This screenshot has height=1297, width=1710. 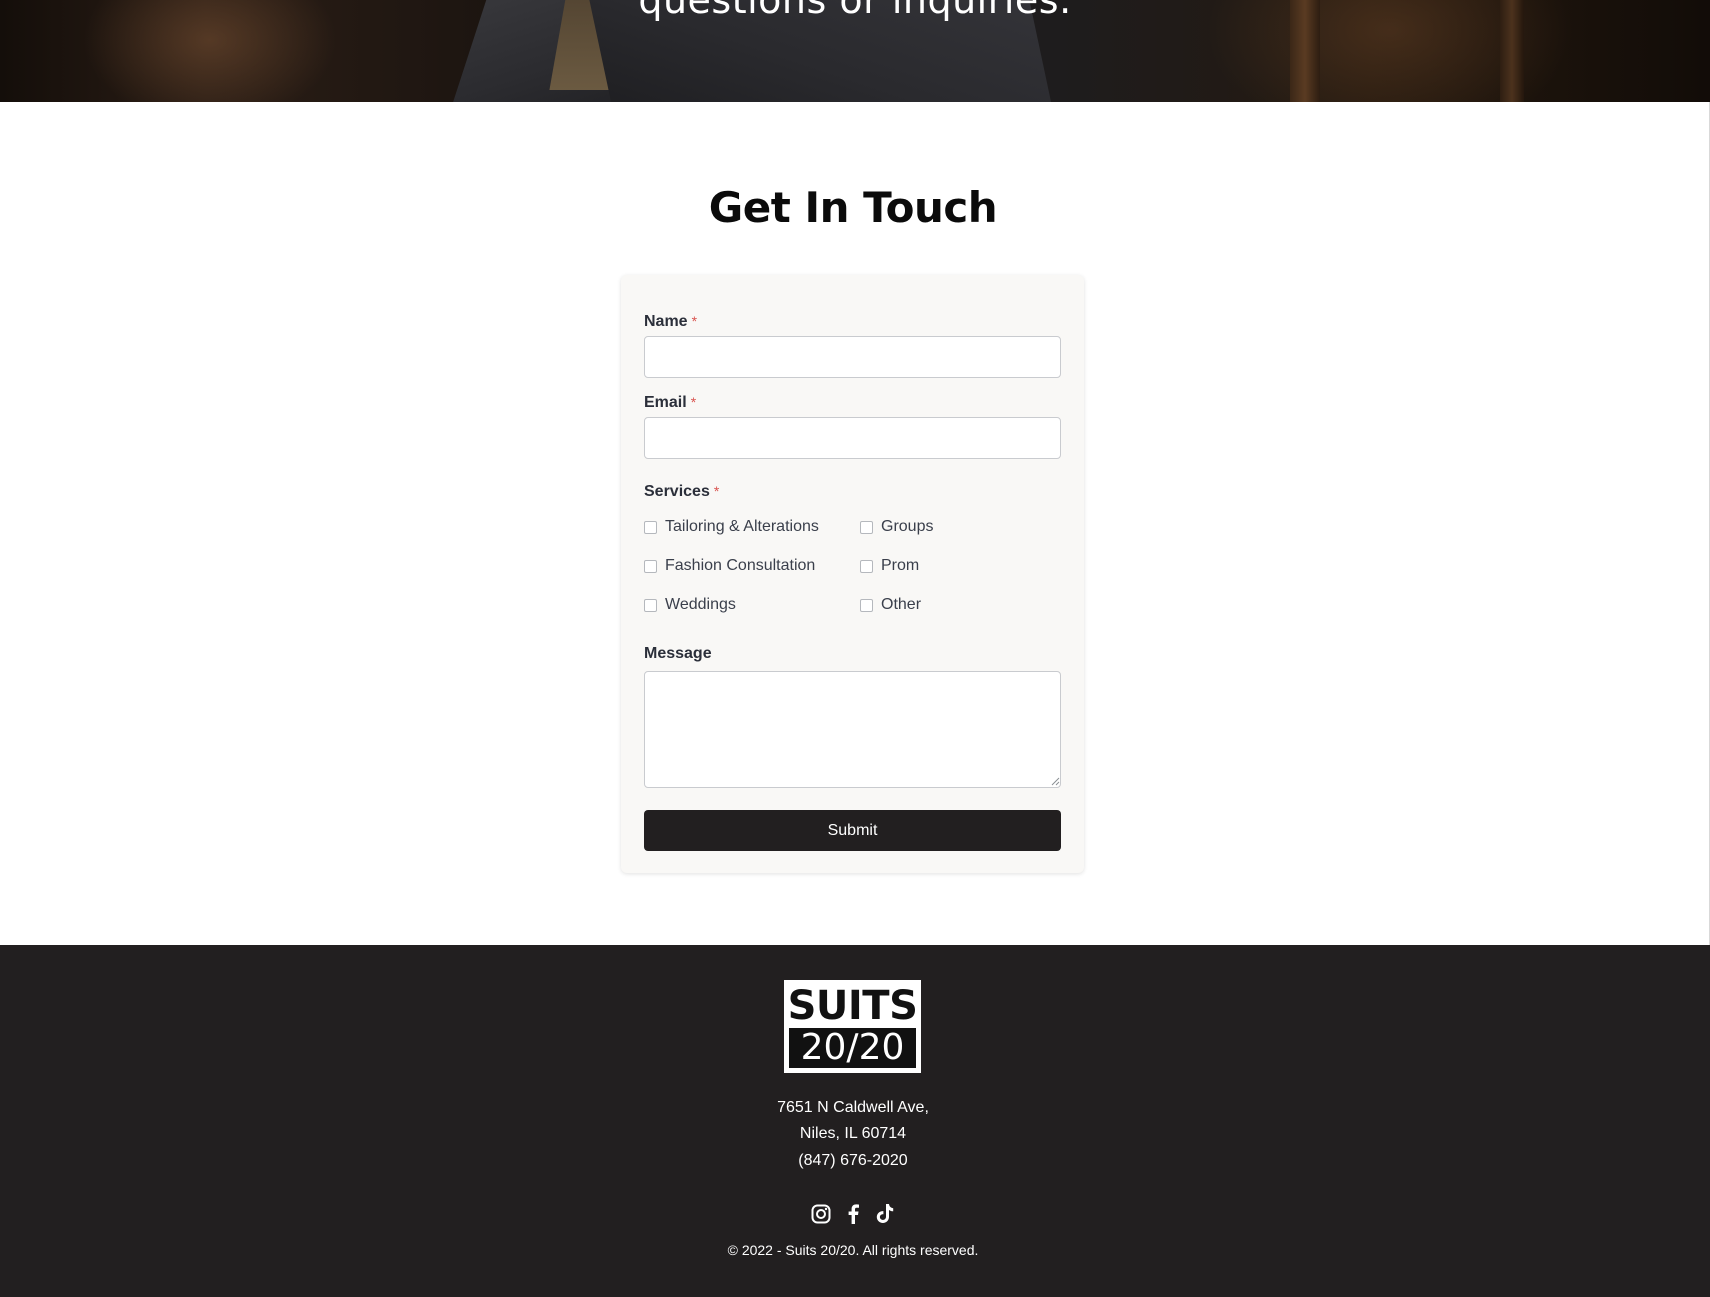 What do you see at coordinates (889, 566) in the screenshot?
I see `service-option-prom: Prom` at bounding box center [889, 566].